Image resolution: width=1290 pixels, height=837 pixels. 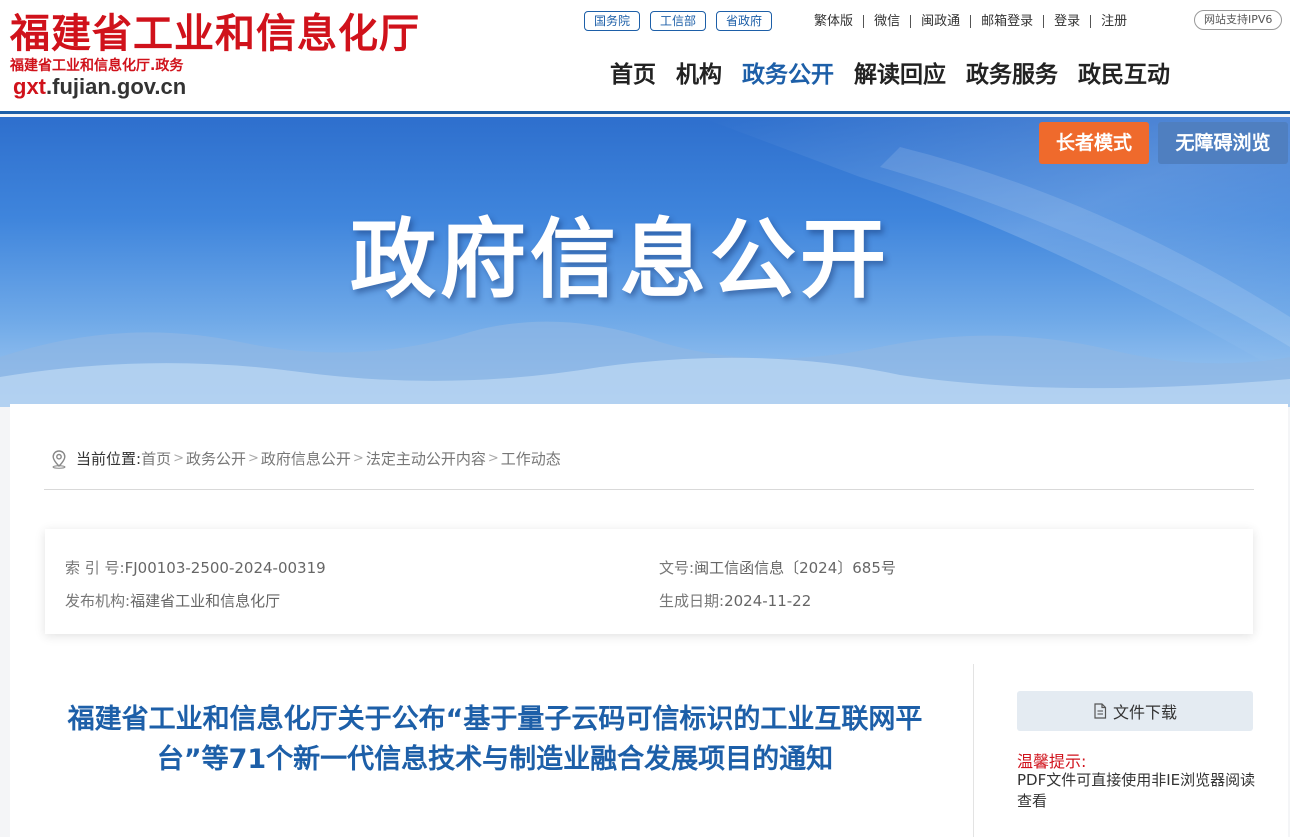 I want to click on top-links-bar: 国务院 工信部 省政府 繁体版 微信 闽政通 邮箱登录 登录 注册, so click(x=860, y=21).